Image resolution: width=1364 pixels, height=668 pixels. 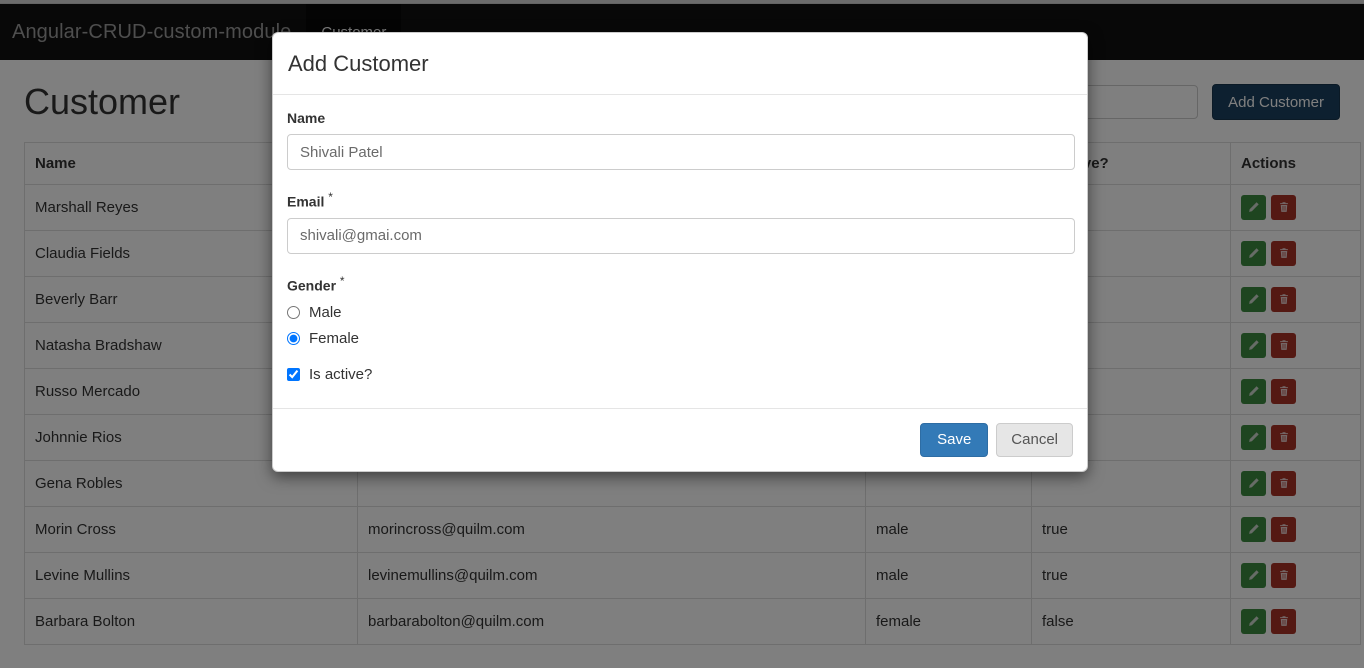 I want to click on gender-label-text: Gender, so click(x=312, y=285).